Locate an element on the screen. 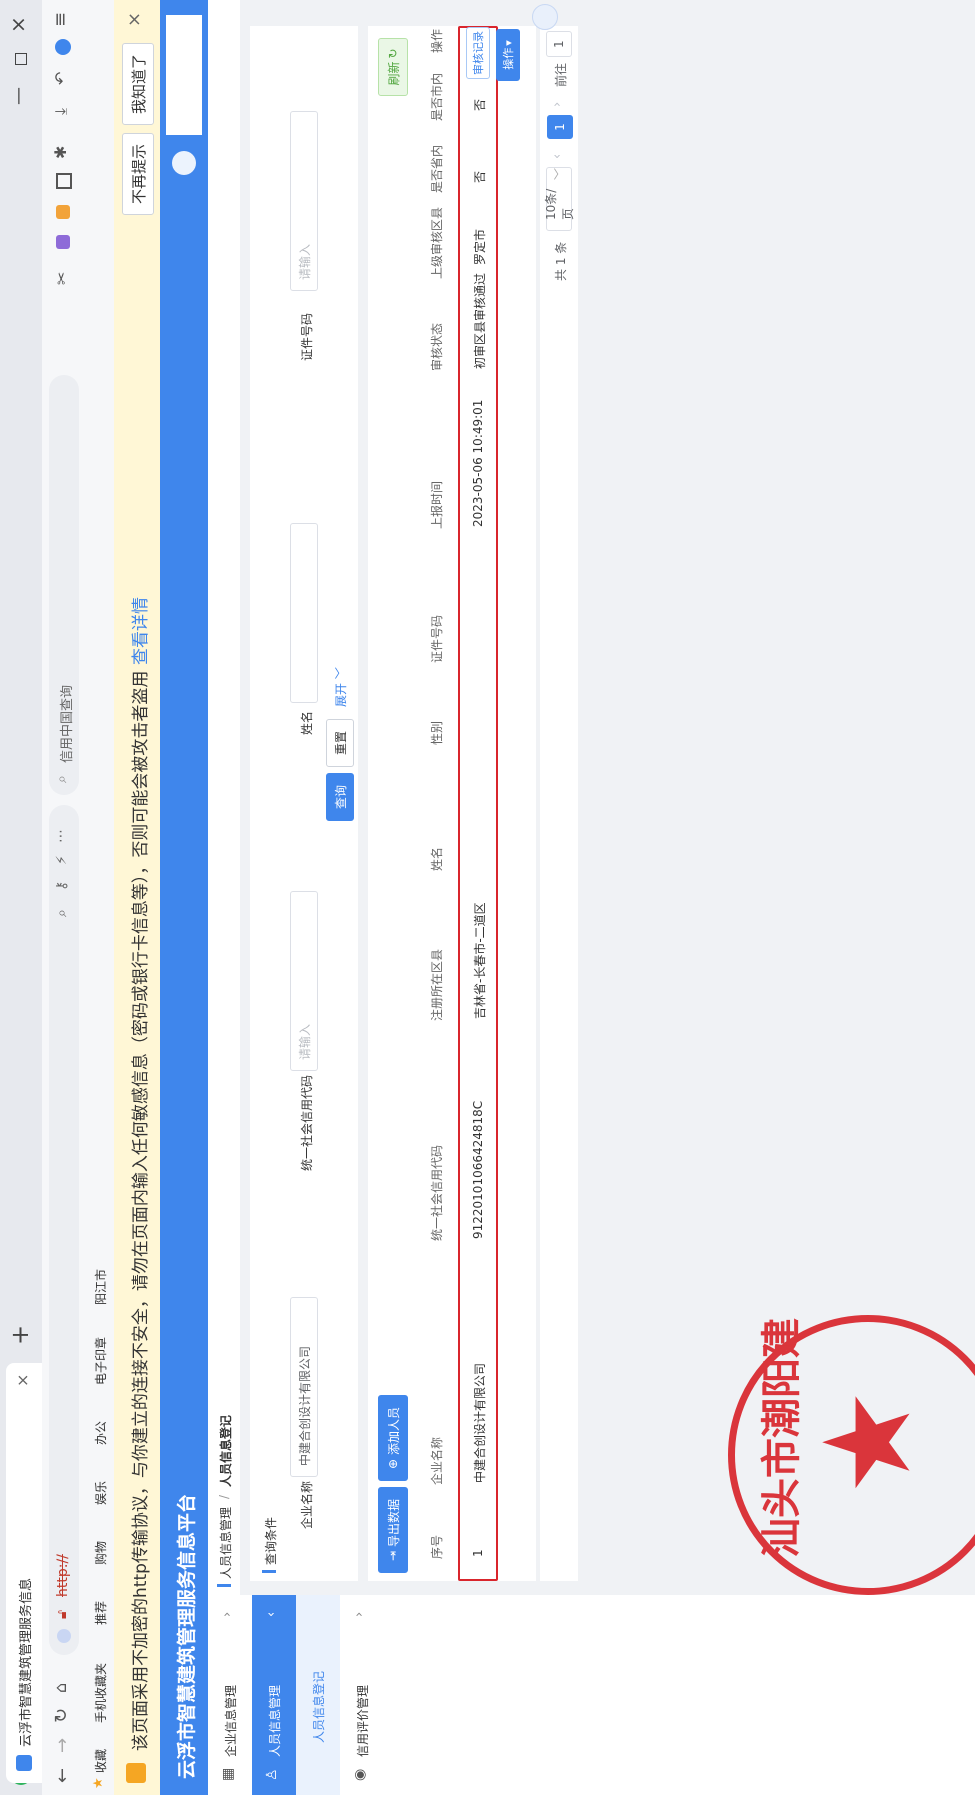  search-box: ⌕ 信用中国查询 is located at coordinates (64, 585).